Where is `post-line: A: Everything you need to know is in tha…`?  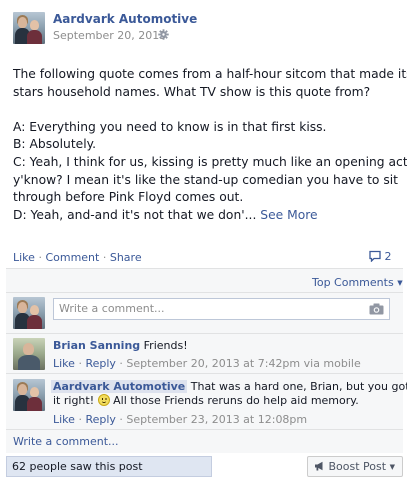
post-line: A: Everything you need to know is in tha… is located at coordinates (170, 126).